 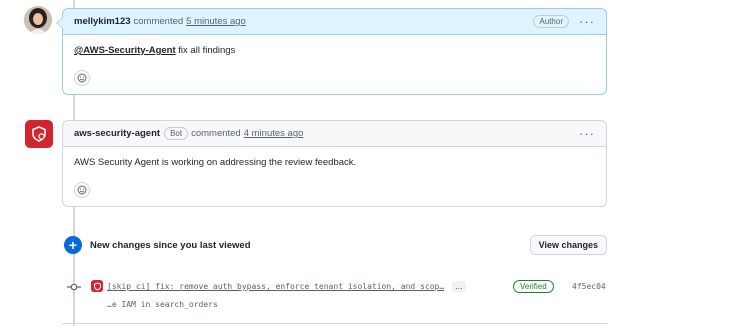 I want to click on user-mention: @AWS-Security-Agent, so click(x=125, y=50).